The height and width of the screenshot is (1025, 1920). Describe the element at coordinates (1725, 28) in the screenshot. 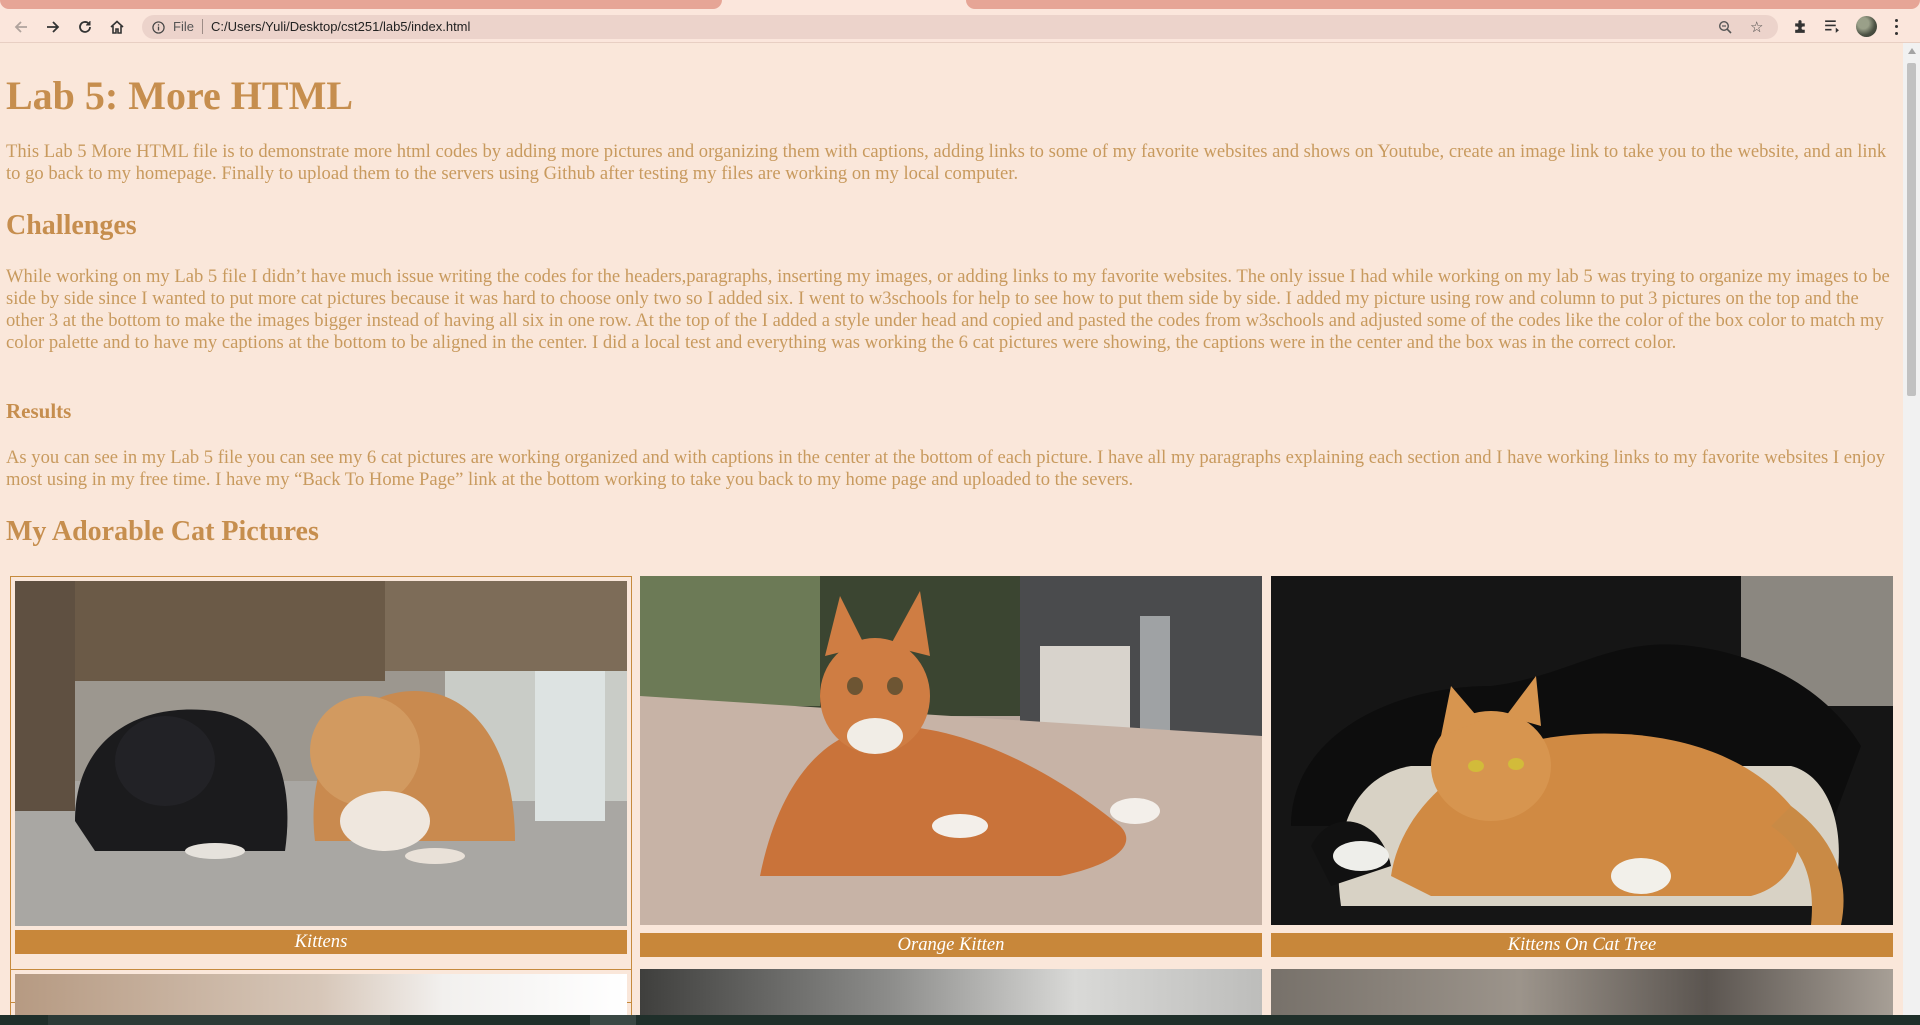

I see `zoom-icon` at that location.